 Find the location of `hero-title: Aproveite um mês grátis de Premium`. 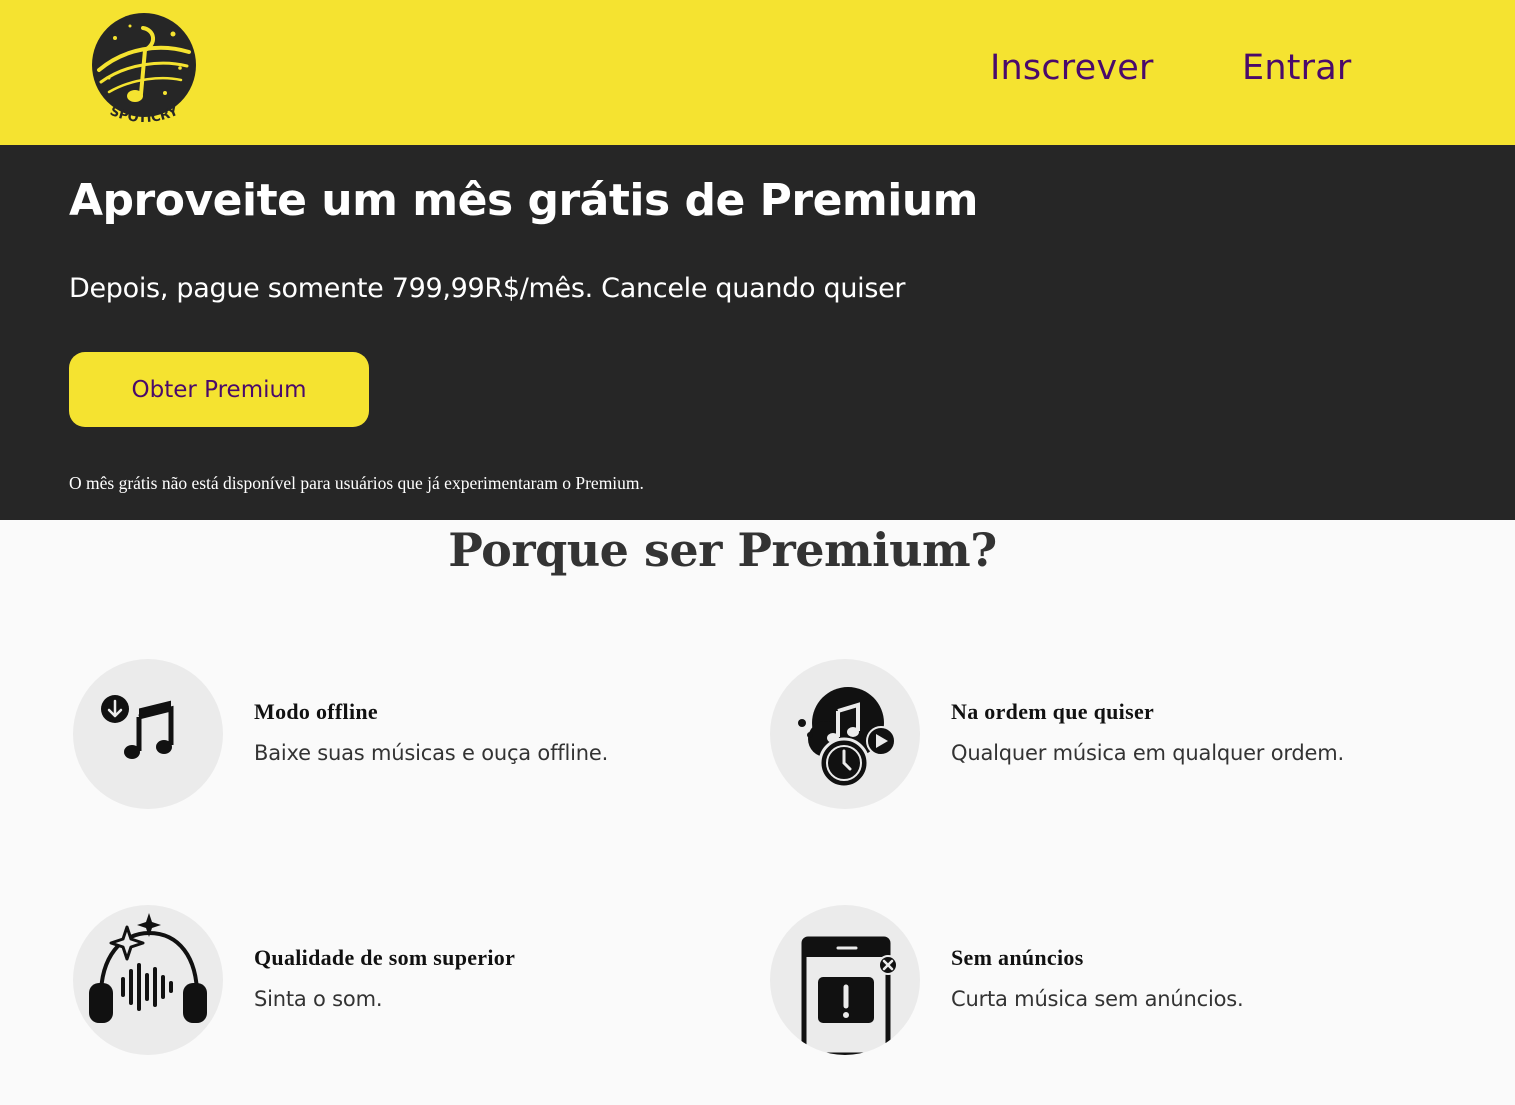

hero-title: Aproveite um mês grátis de Premium is located at coordinates (524, 200).